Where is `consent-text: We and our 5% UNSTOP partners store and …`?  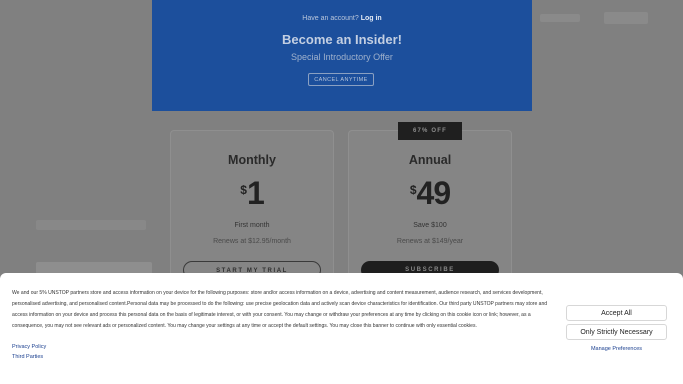 consent-text: We and our 5% UNSTOP partners store and … is located at coordinates (280, 309).